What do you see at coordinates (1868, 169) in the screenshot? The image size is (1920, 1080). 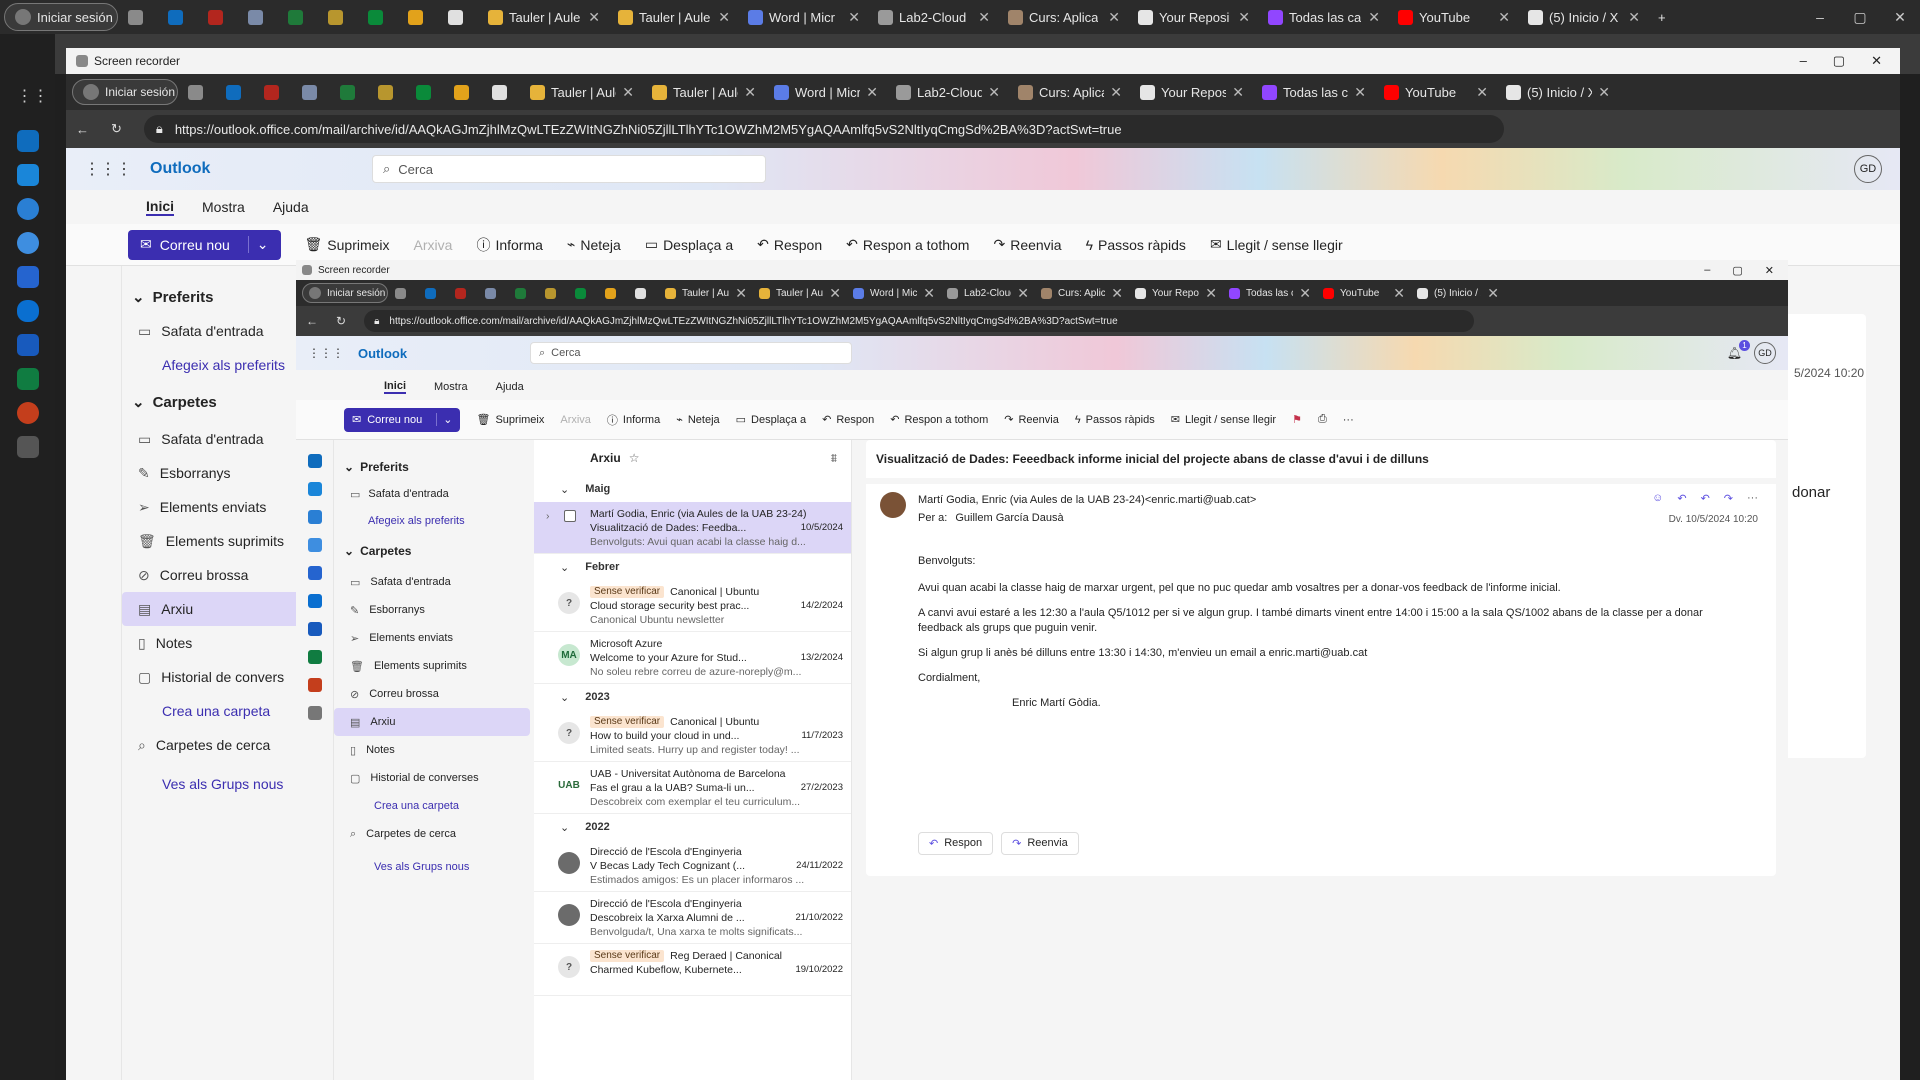 I see `profile-avatar: GD` at bounding box center [1868, 169].